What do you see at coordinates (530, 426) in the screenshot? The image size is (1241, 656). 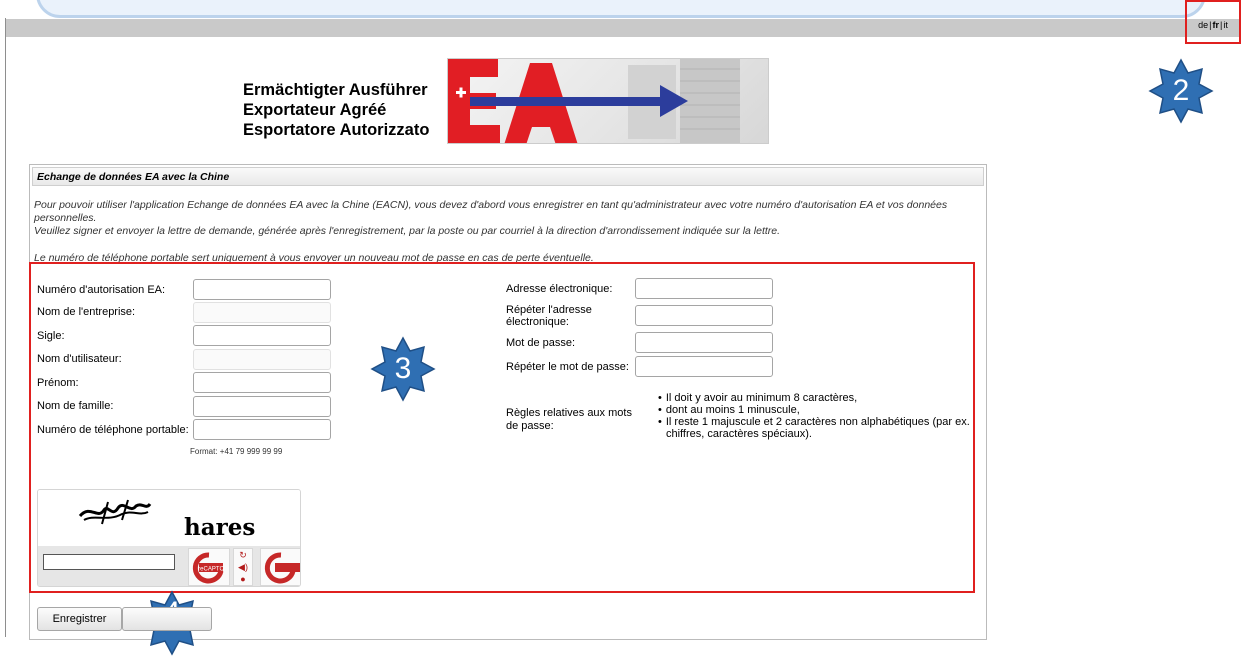 I see `password-rules-label-line: de passe:` at bounding box center [530, 426].